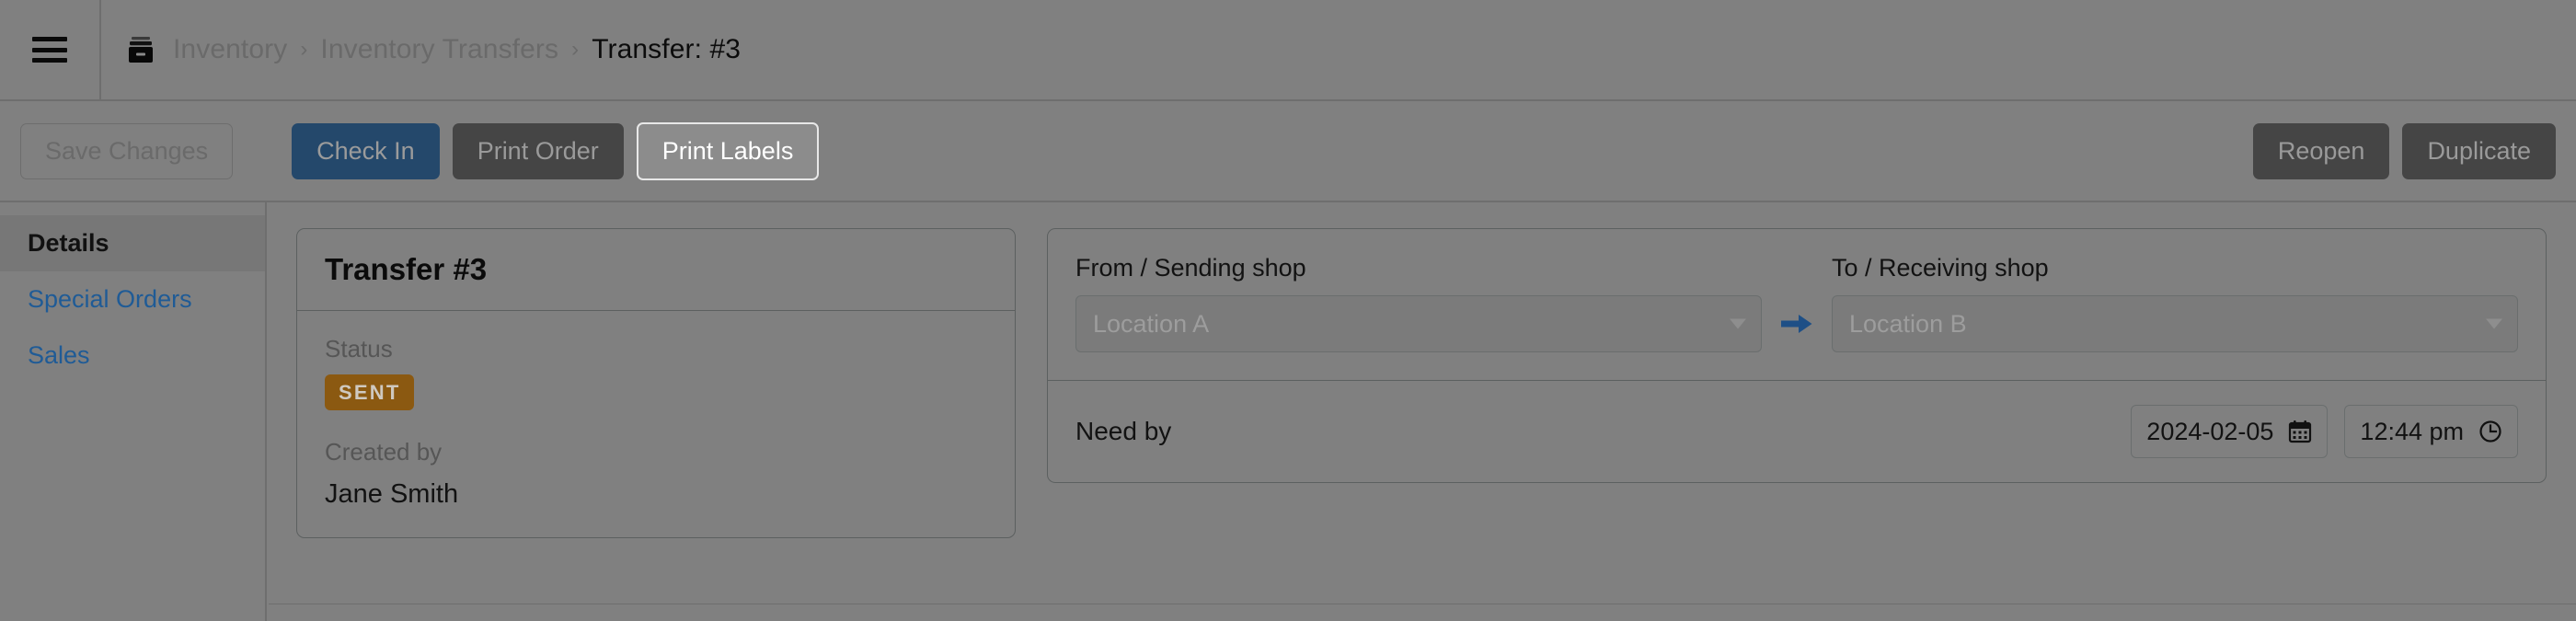 This screenshot has width=2576, height=621. What do you see at coordinates (538, 150) in the screenshot?
I see `print-order-button: Print Order` at bounding box center [538, 150].